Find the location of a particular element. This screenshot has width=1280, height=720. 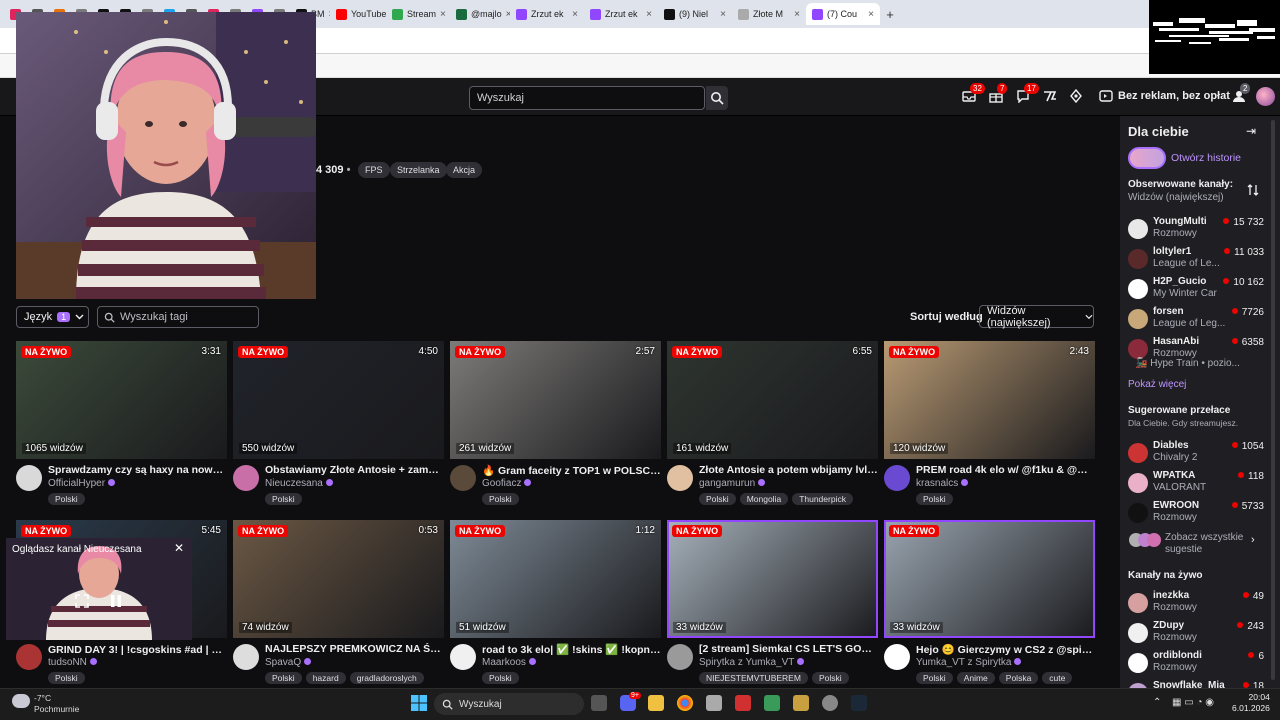

pause-icon is located at coordinates (116, 602).